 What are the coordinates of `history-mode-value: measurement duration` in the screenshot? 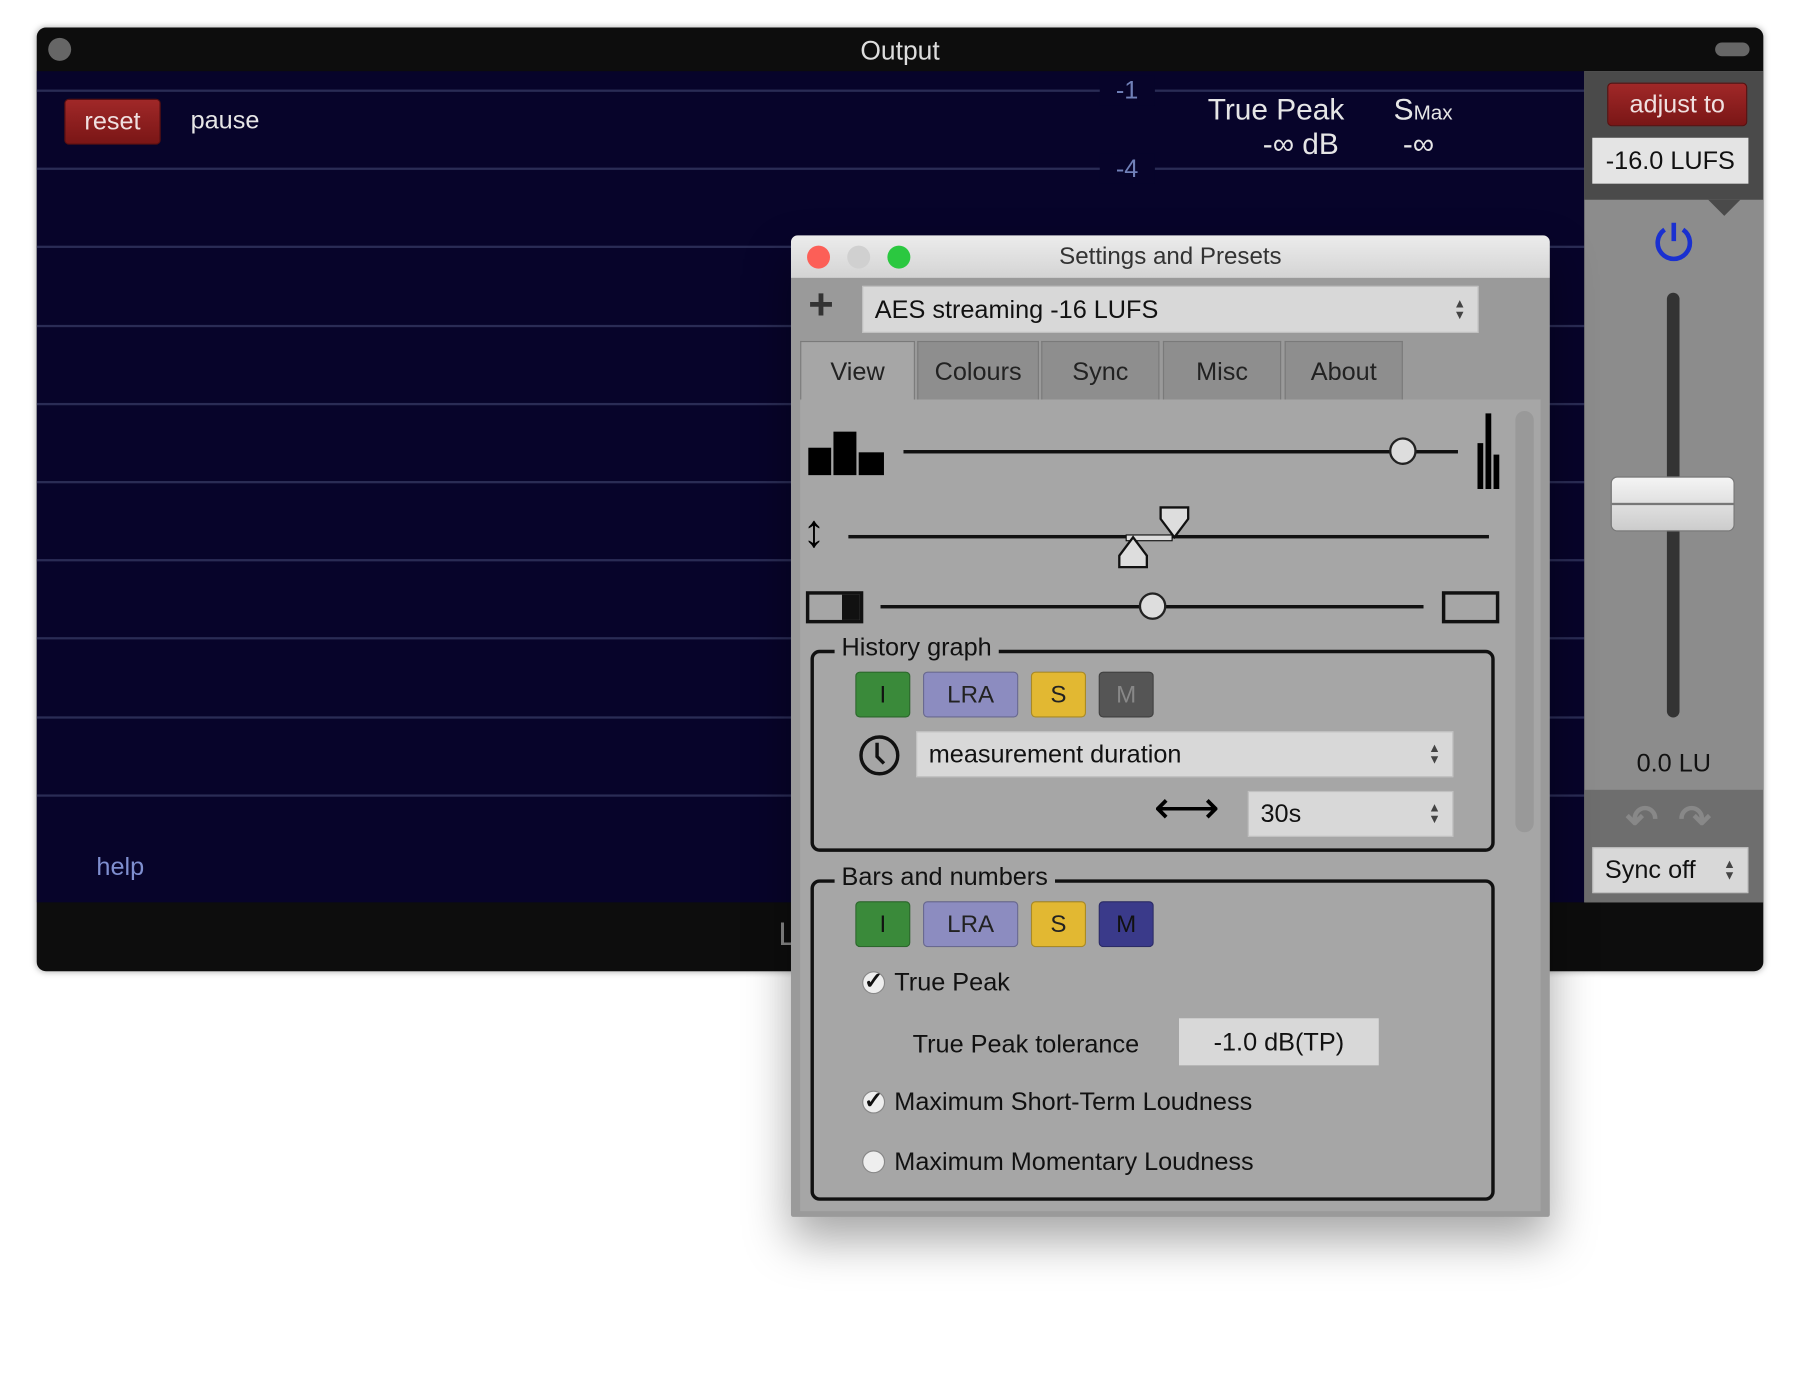 It's located at (1055, 754).